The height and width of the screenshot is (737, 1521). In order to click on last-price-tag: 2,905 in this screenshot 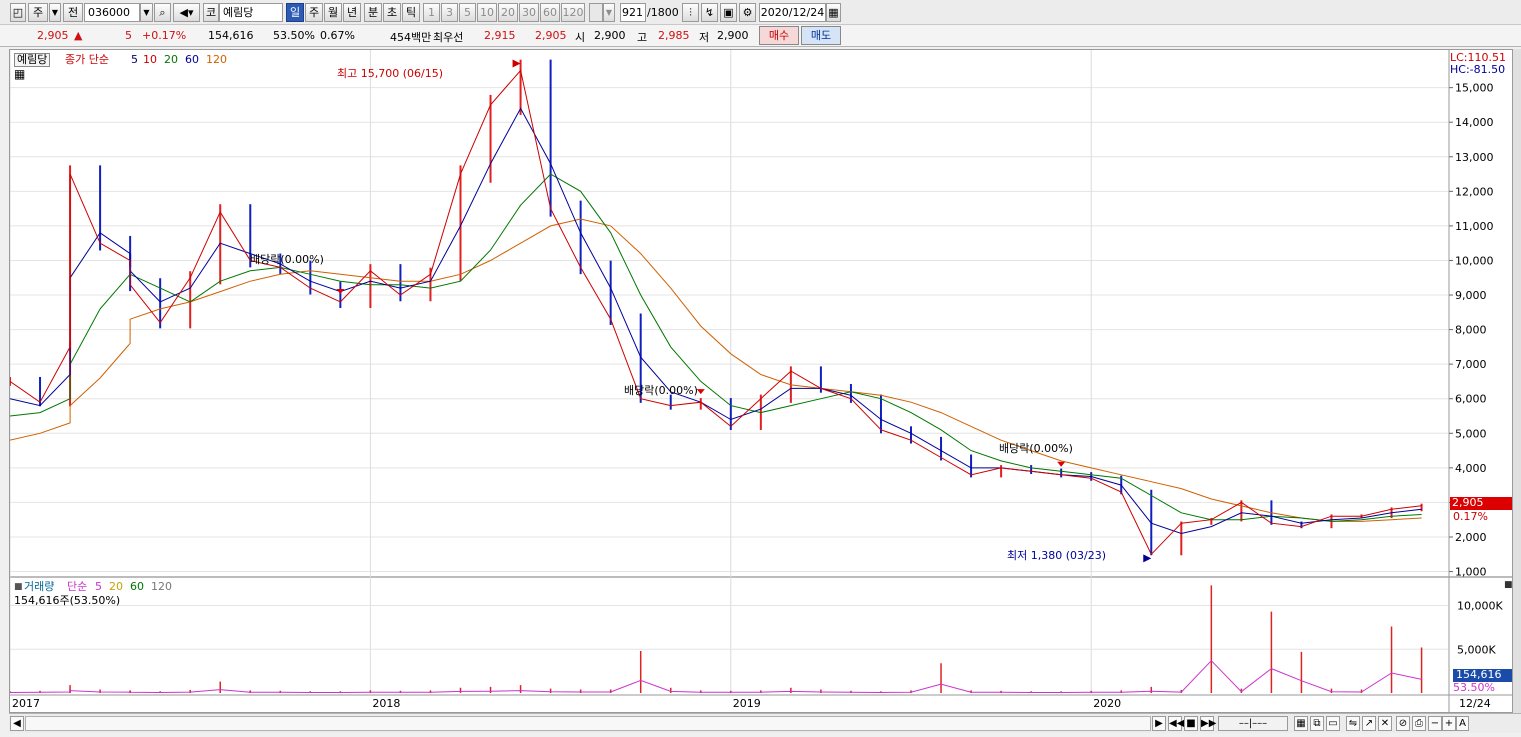, I will do `click(1481, 503)`.